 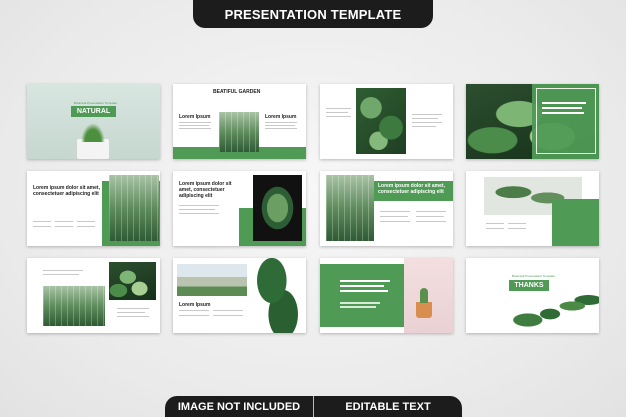 I want to click on slide-7-image, so click(x=350, y=208).